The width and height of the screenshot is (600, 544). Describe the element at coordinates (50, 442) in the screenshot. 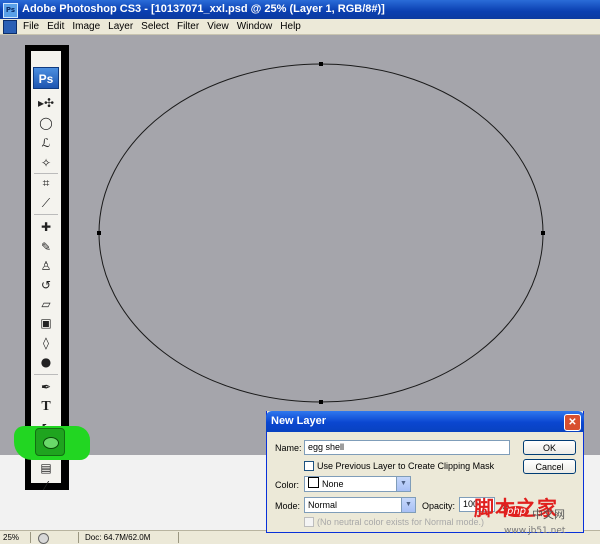

I see `shape-ellipse-icon` at that location.